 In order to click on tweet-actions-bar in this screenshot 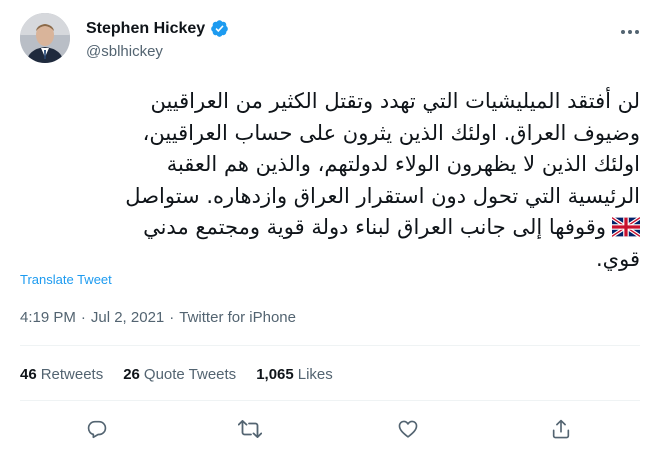, I will do `click(330, 429)`.